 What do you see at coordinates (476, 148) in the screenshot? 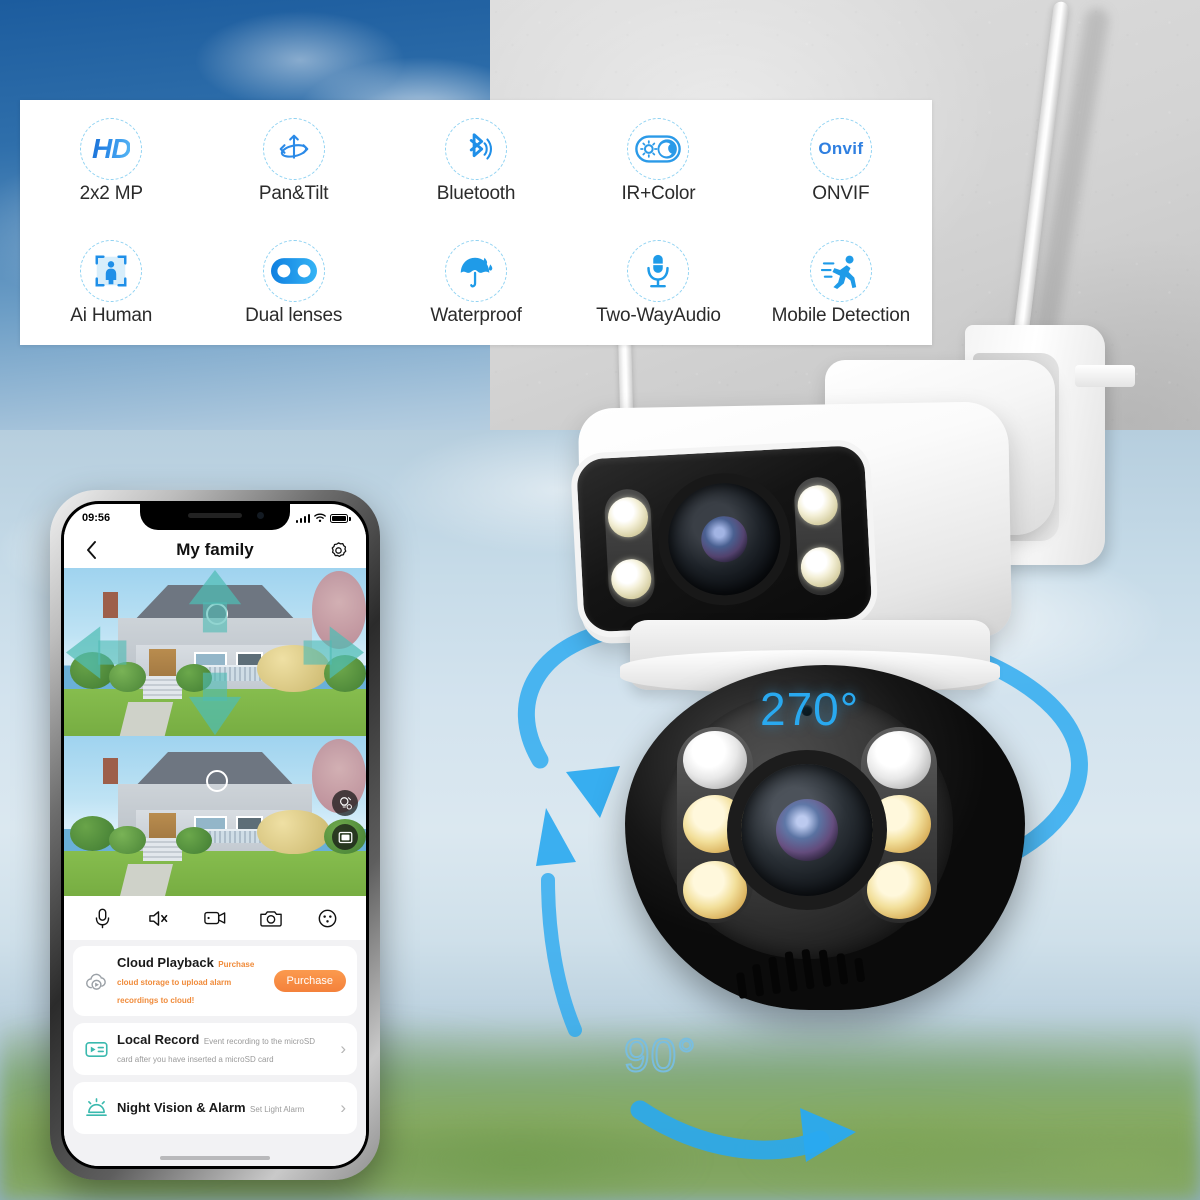
I see `bluetooth-icon` at bounding box center [476, 148].